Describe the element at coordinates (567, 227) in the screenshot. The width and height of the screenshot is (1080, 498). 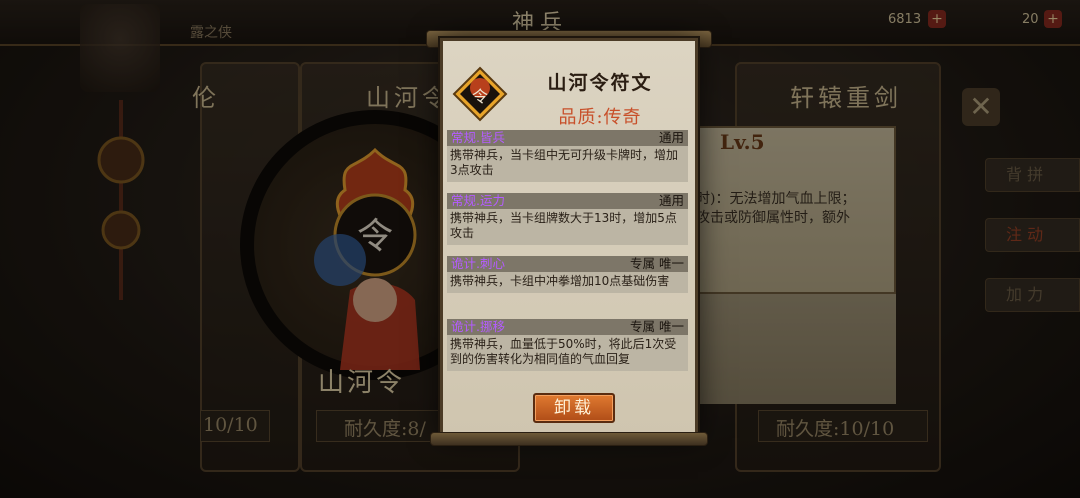
I see `rune-description: 携带神兵，当卡组牌数大于13时，增加5点攻击` at that location.